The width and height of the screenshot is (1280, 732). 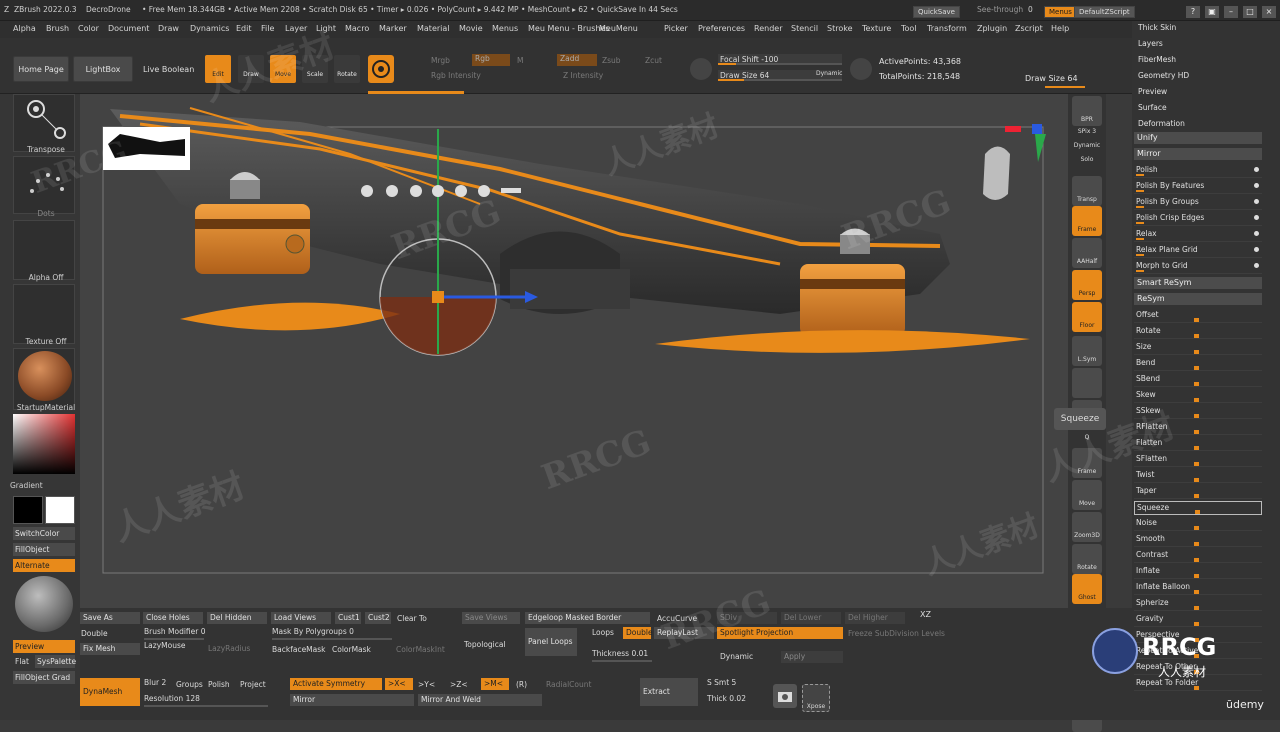 I want to click on topological-button: Topological, so click(x=485, y=644).